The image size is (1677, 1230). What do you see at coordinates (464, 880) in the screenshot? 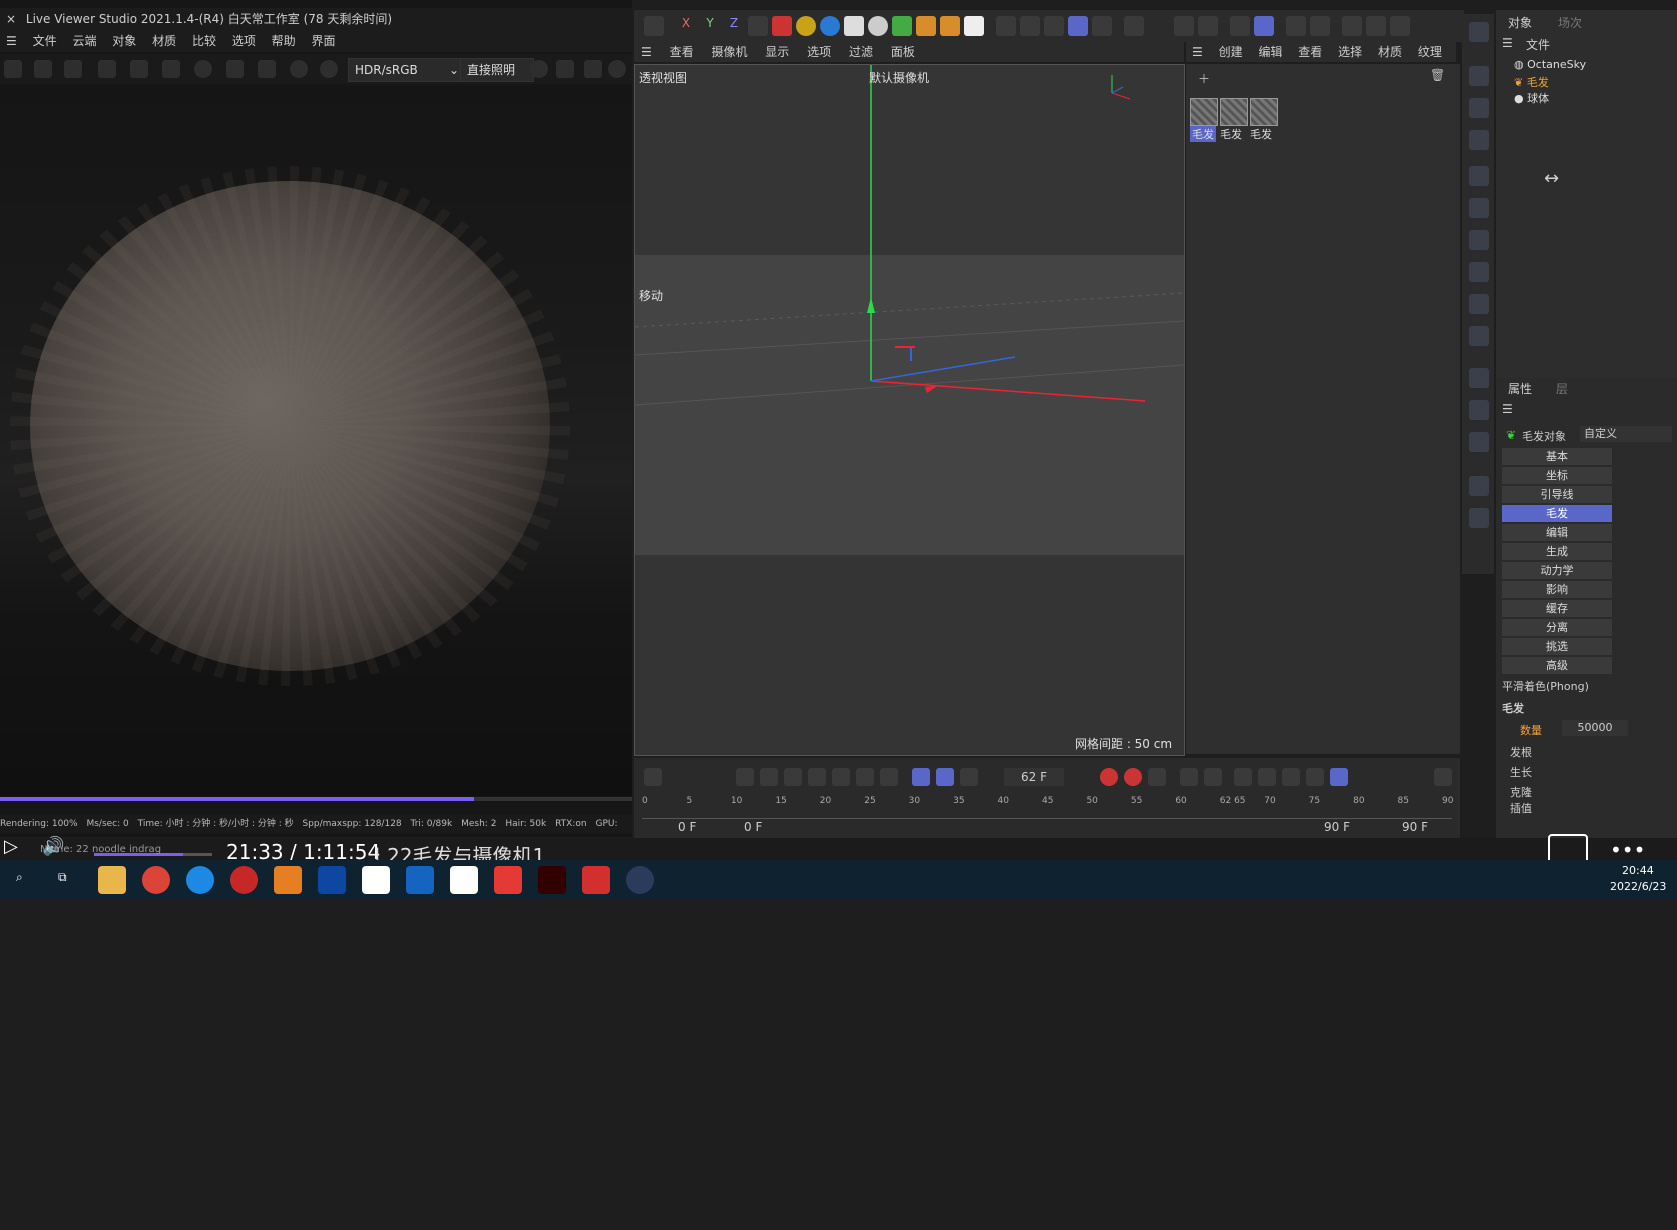
I see `plane-app-icon` at bounding box center [464, 880].